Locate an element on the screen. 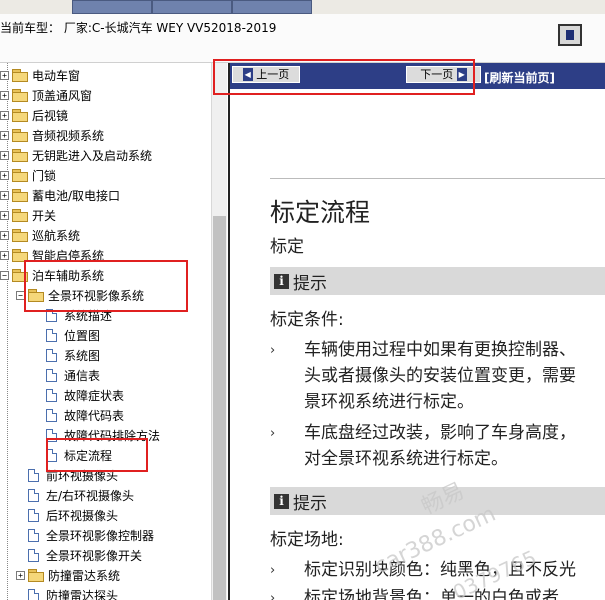 The image size is (605, 600). tree-item: + 巡航系统 is located at coordinates (40, 235).